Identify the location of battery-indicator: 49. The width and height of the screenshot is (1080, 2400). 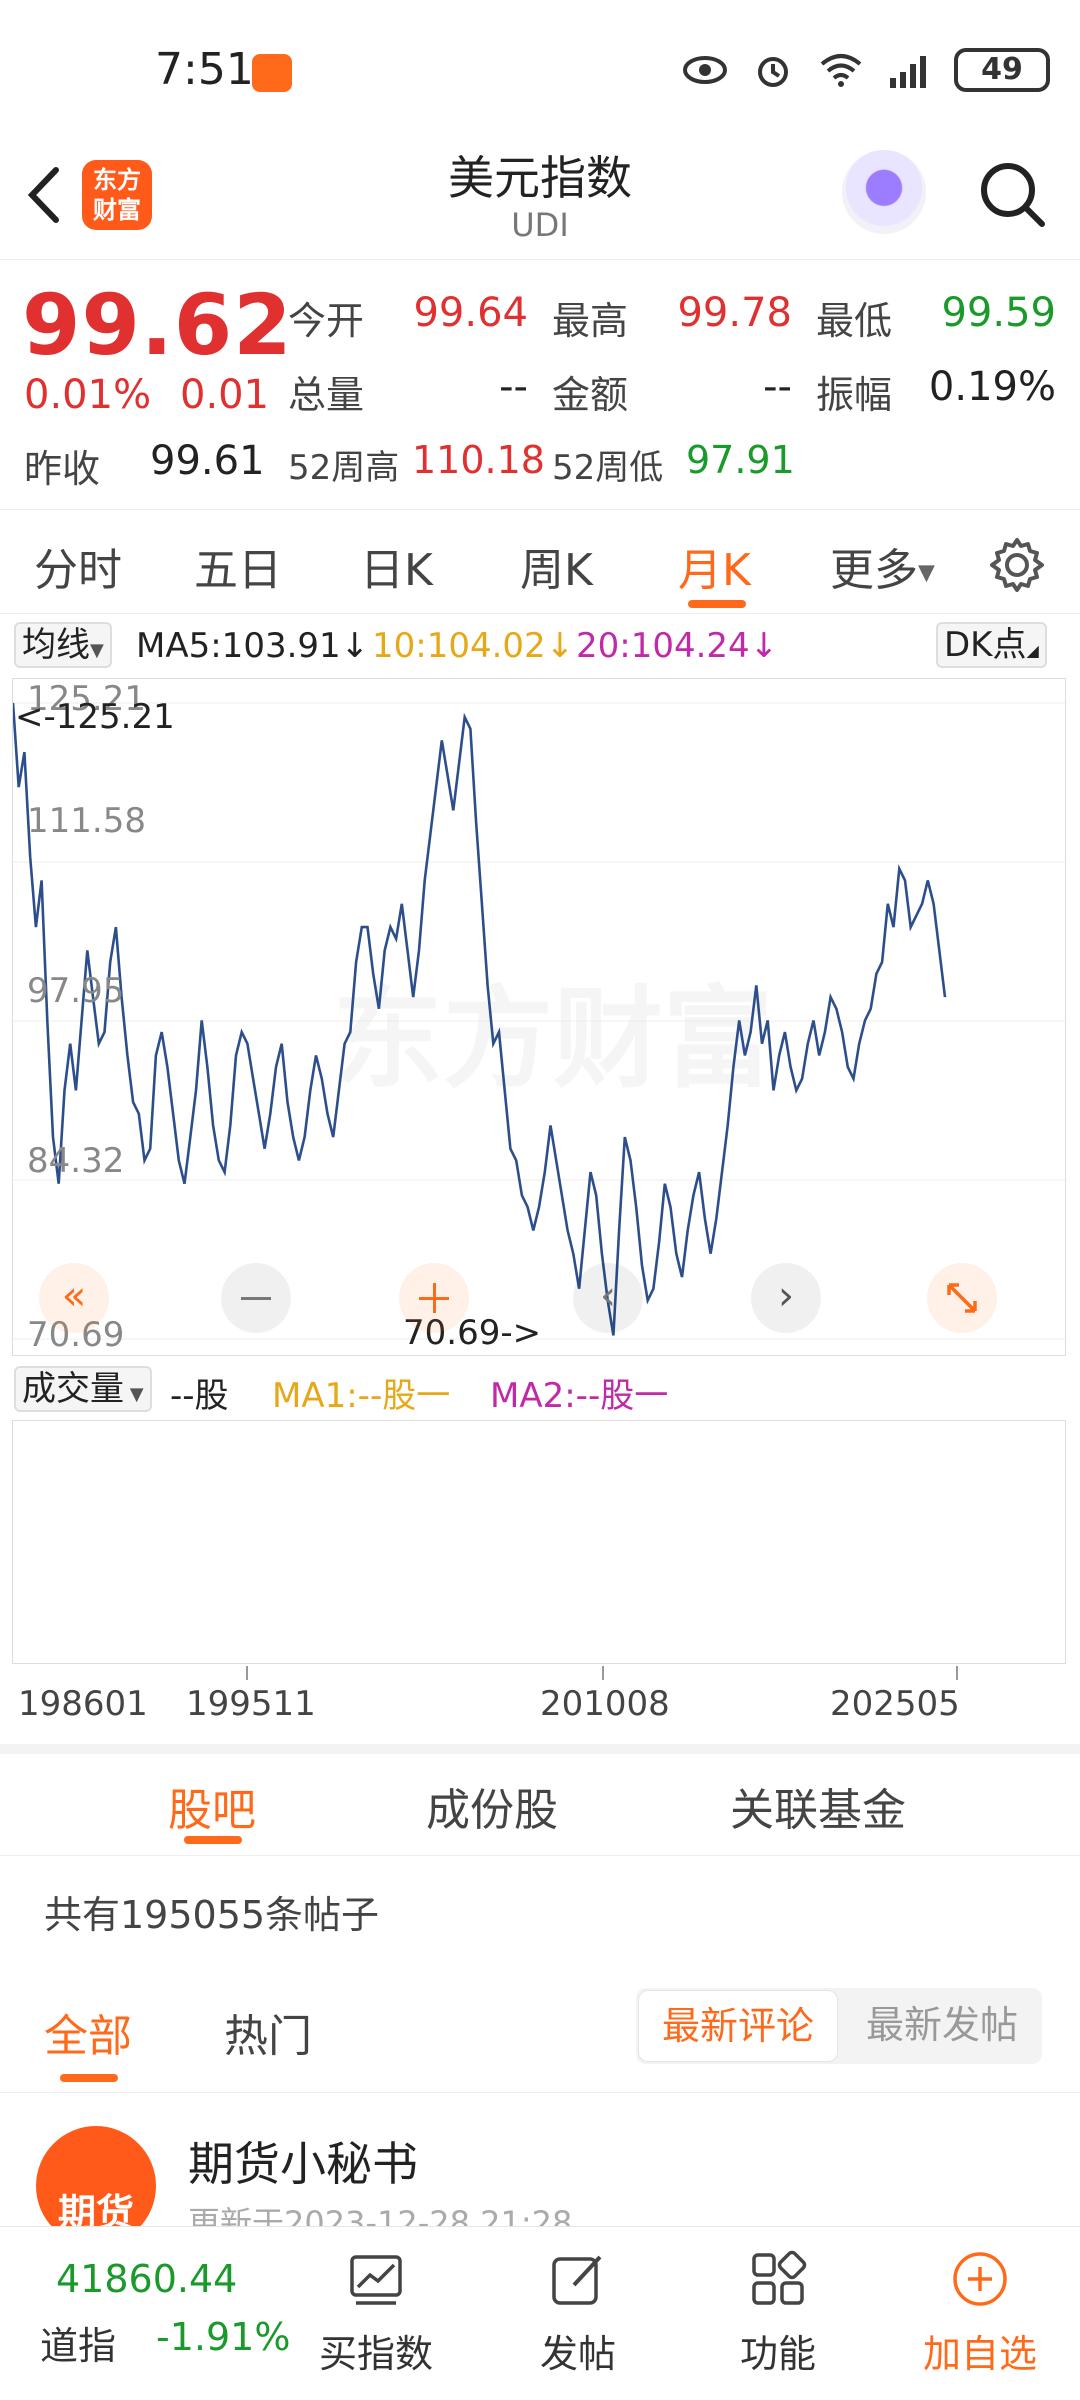
(1002, 70).